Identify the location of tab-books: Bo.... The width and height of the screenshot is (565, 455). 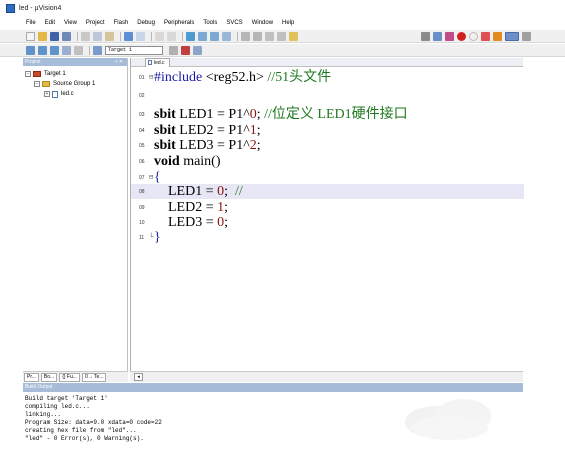
(49, 377).